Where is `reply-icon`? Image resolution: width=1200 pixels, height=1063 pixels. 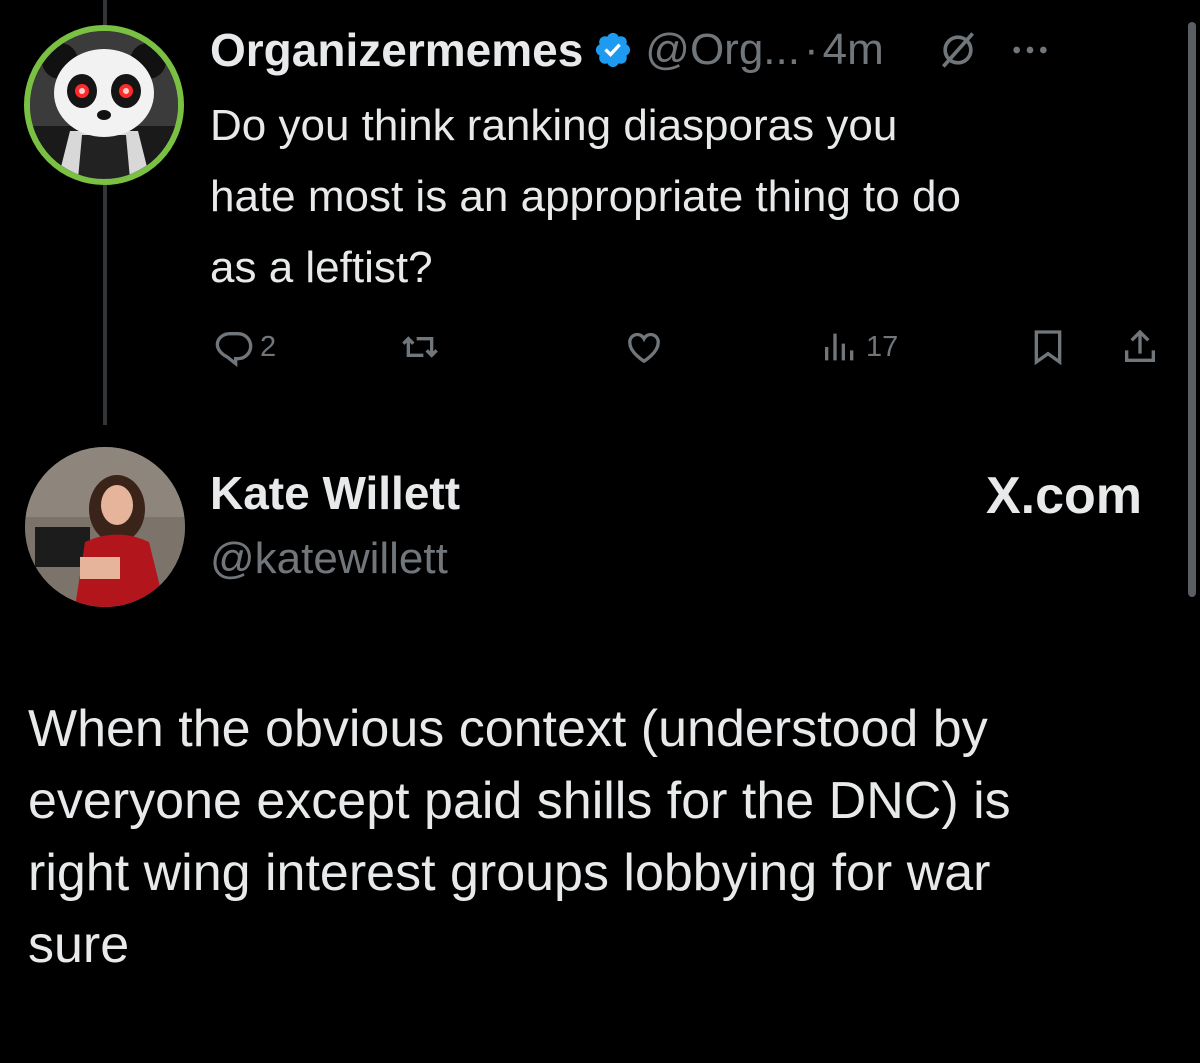 reply-icon is located at coordinates (234, 349).